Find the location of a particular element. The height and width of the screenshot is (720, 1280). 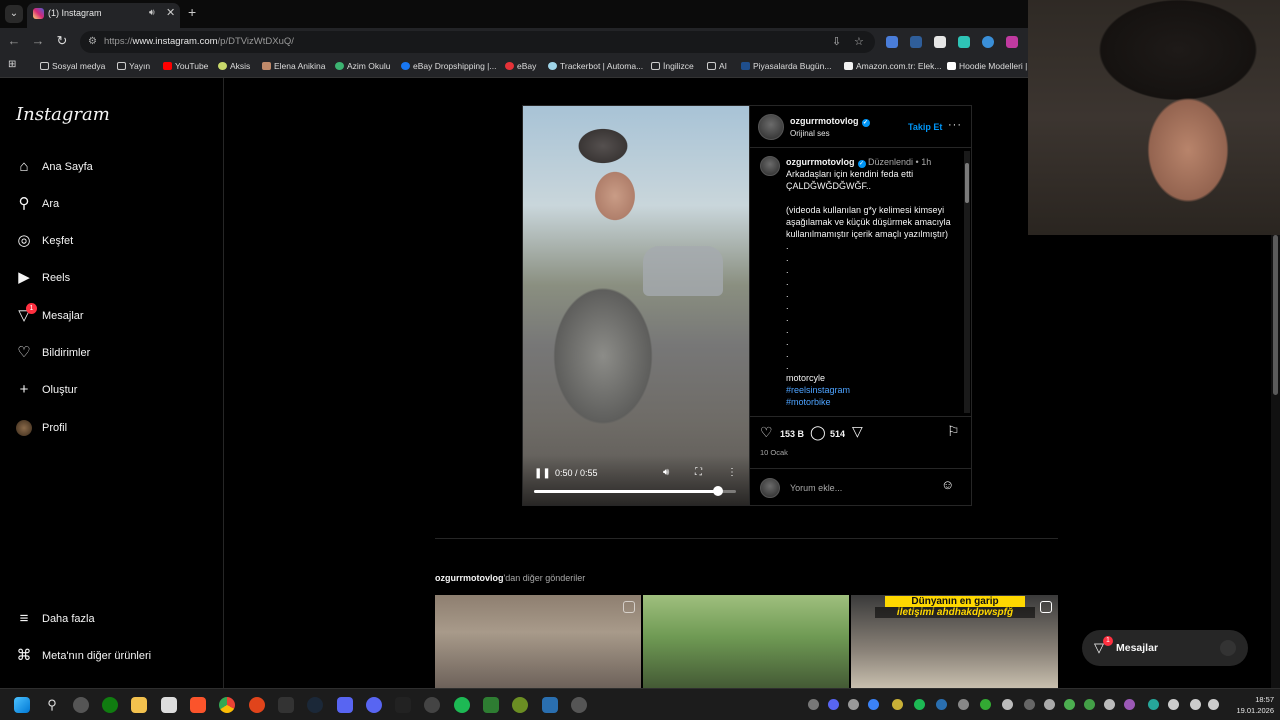

page-scrollbar is located at coordinates (1275, 461).